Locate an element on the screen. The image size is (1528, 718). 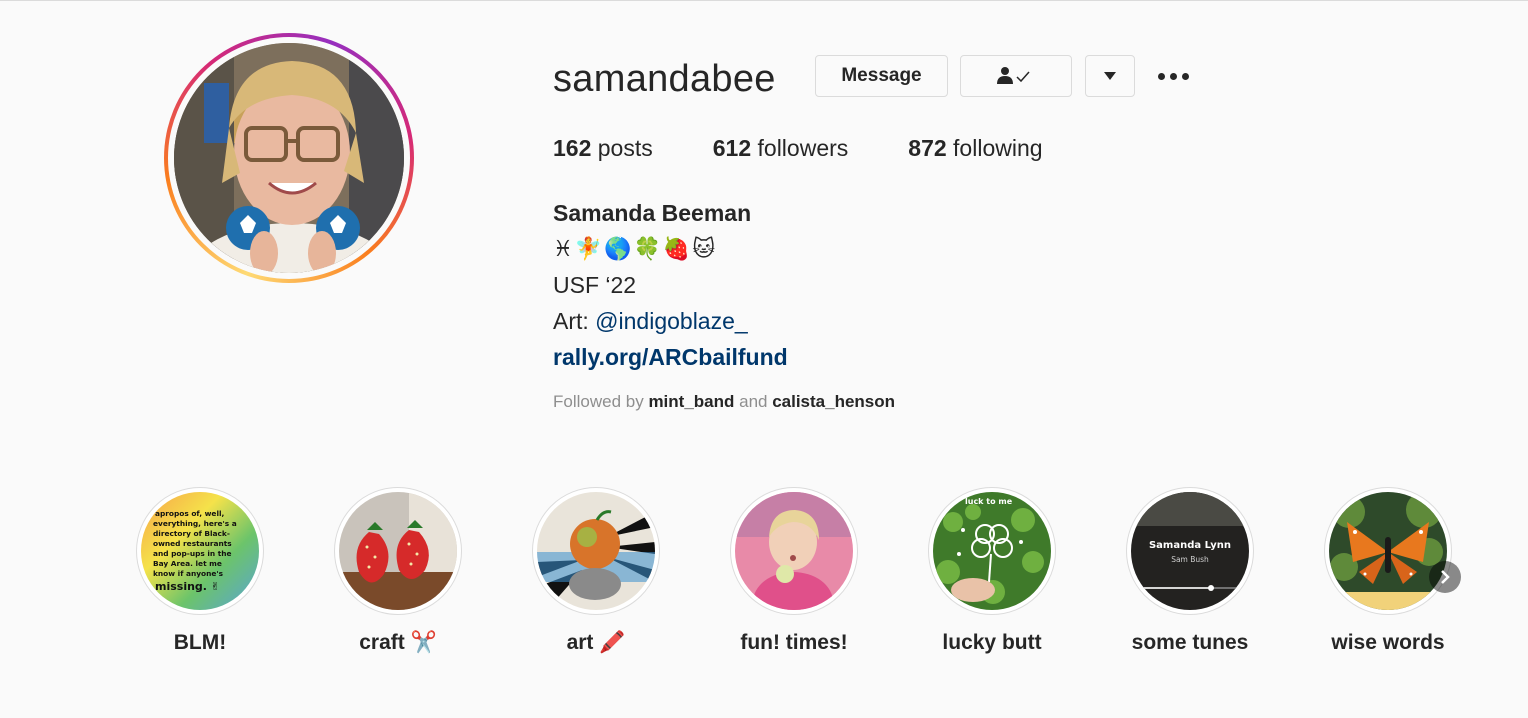
highlight-text-line: missing. ✌ is located at coordinates (187, 586).